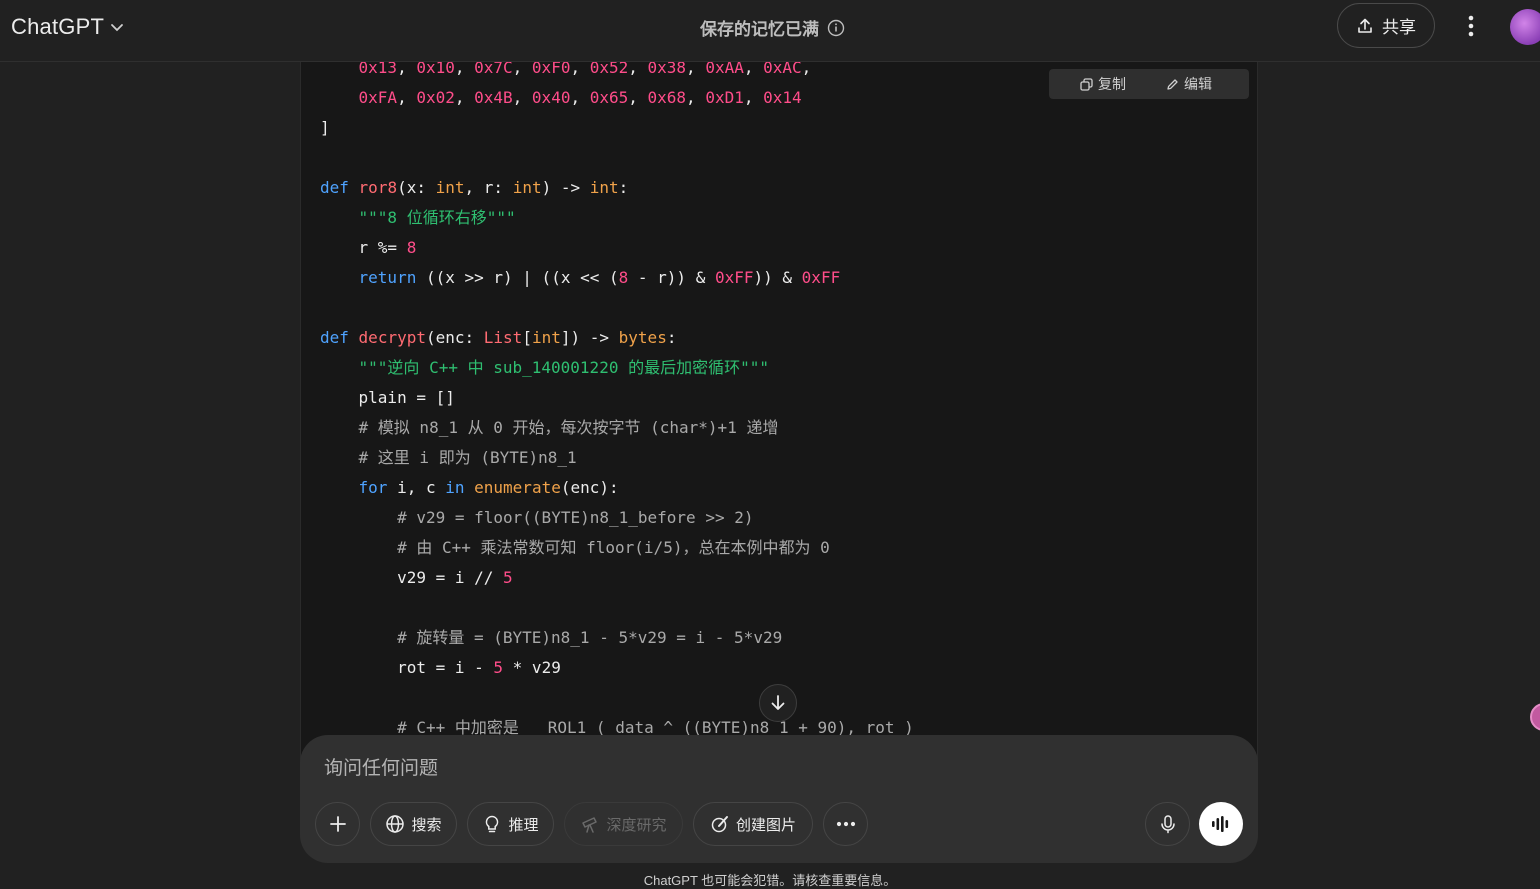 This screenshot has height=889, width=1540. I want to click on more-horizontal-icon, so click(845, 824).